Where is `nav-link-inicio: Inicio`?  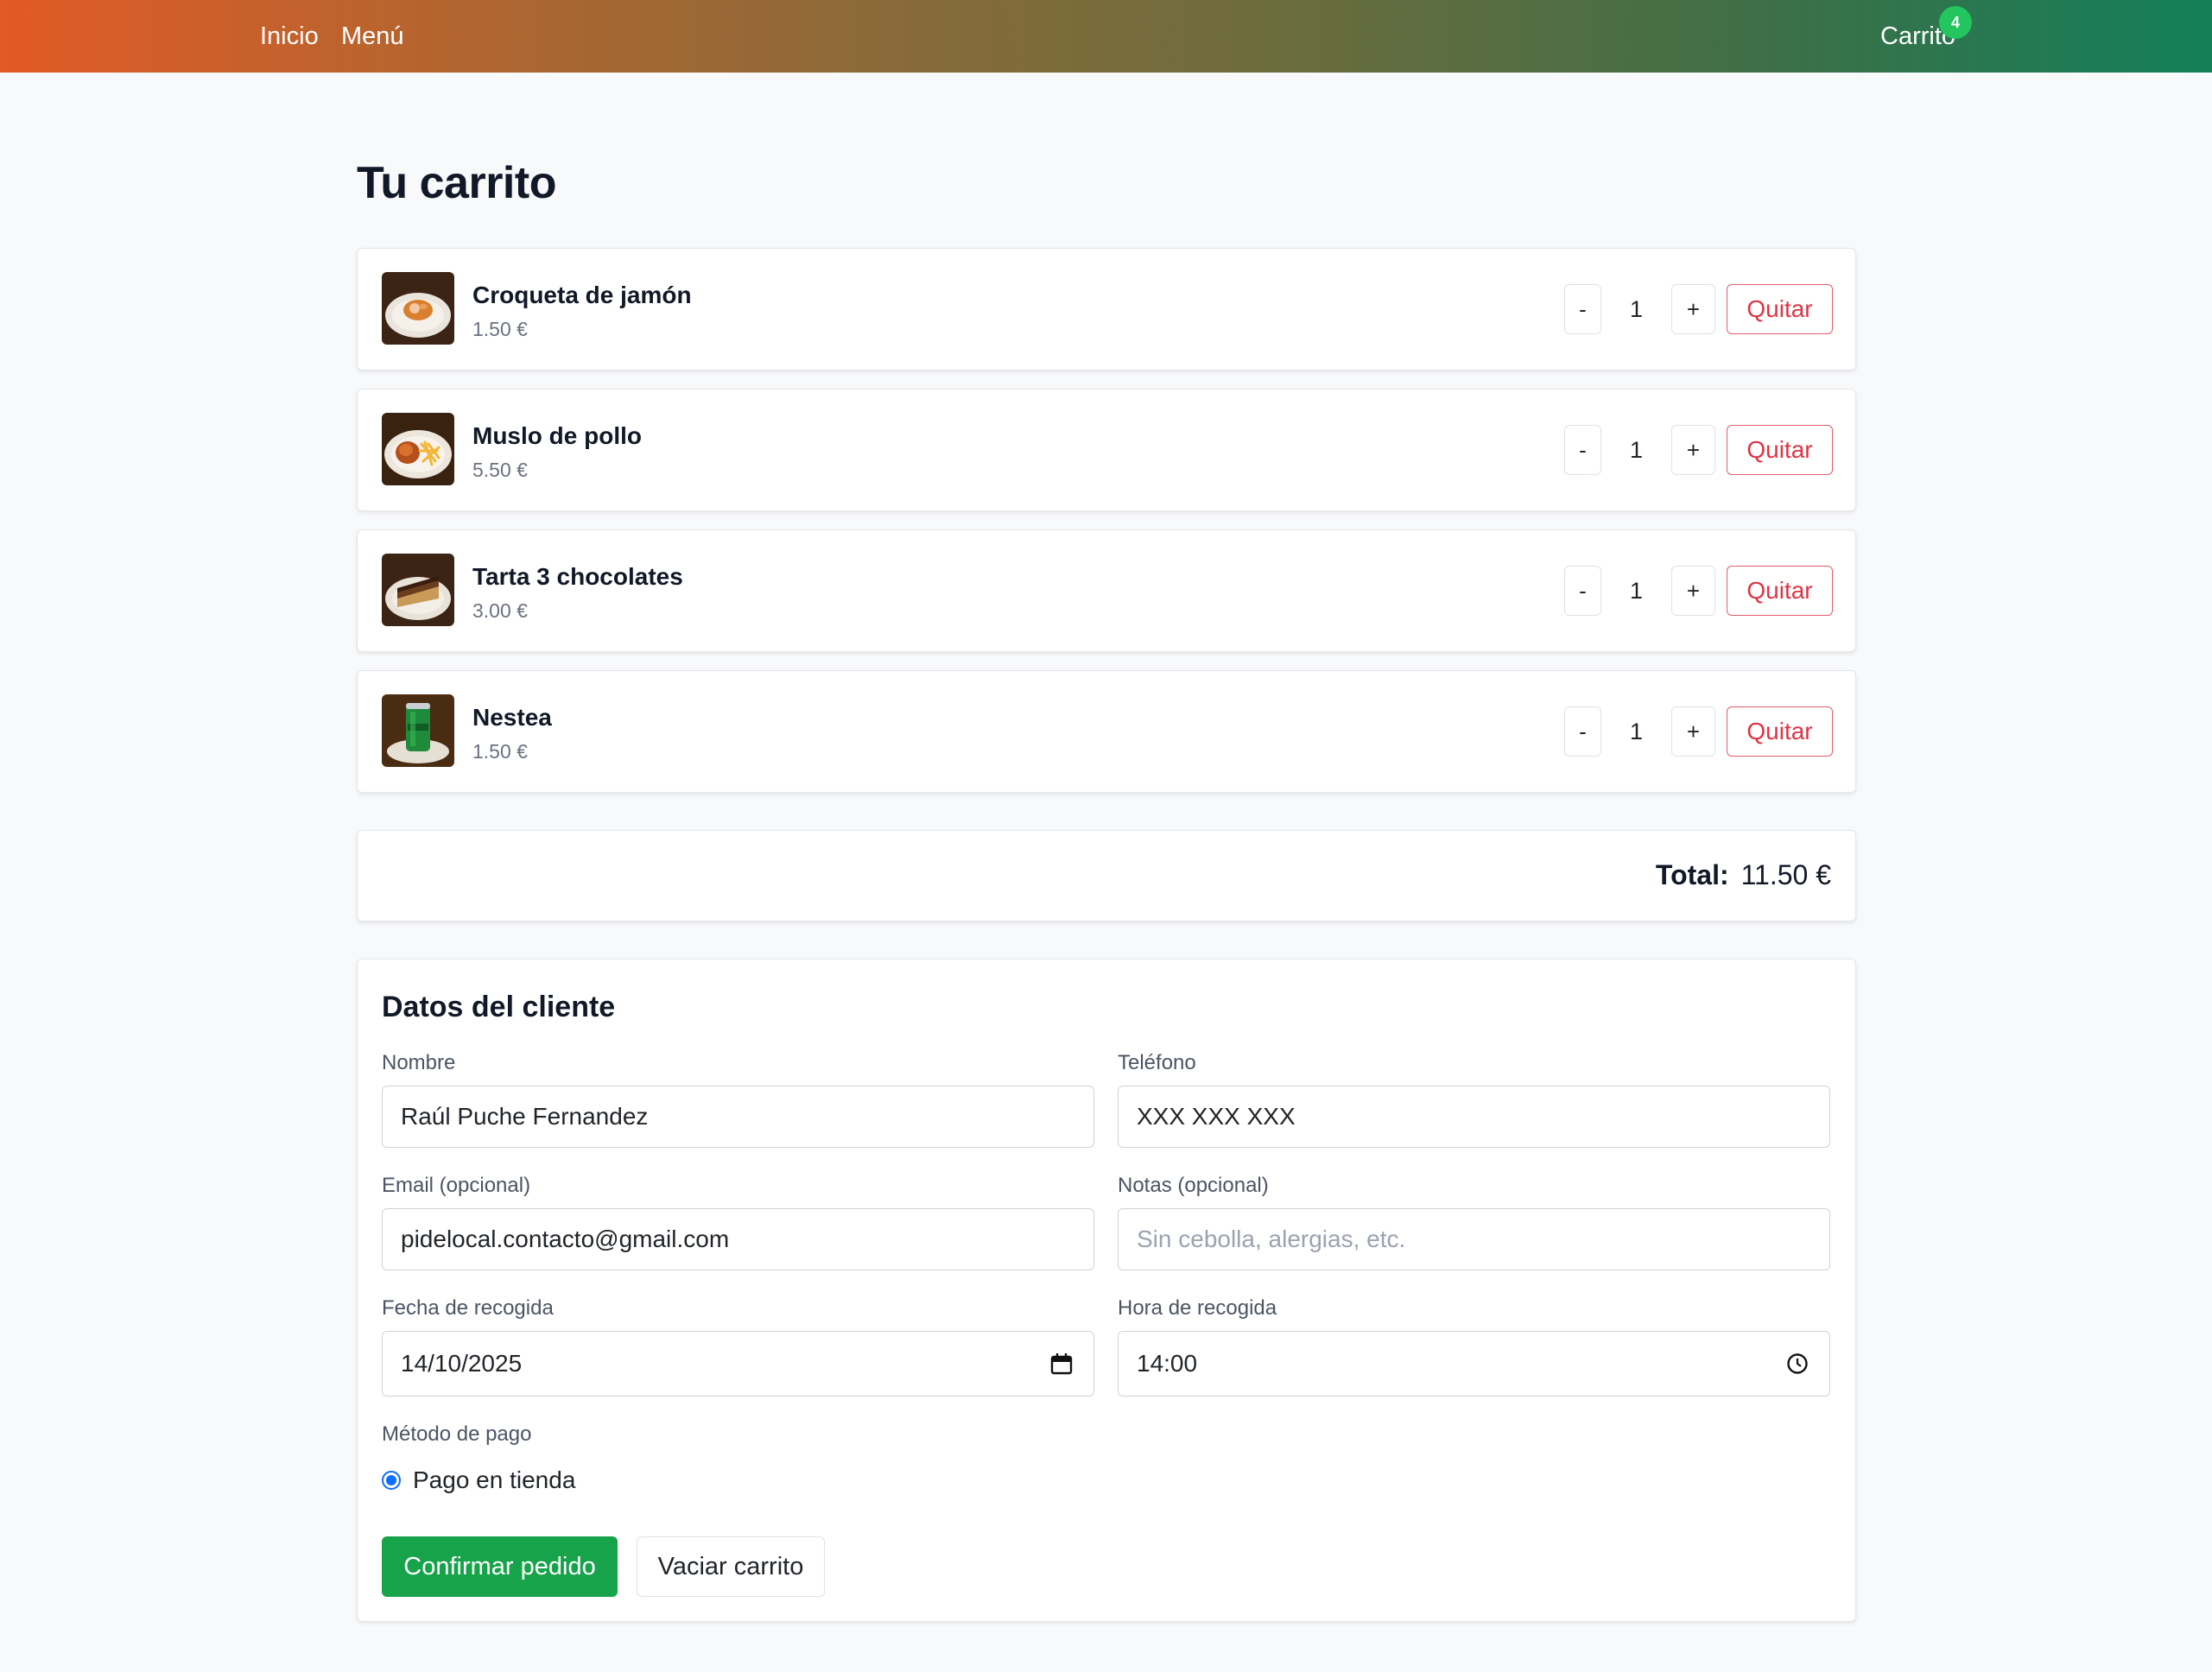 nav-link-inicio: Inicio is located at coordinates (289, 36).